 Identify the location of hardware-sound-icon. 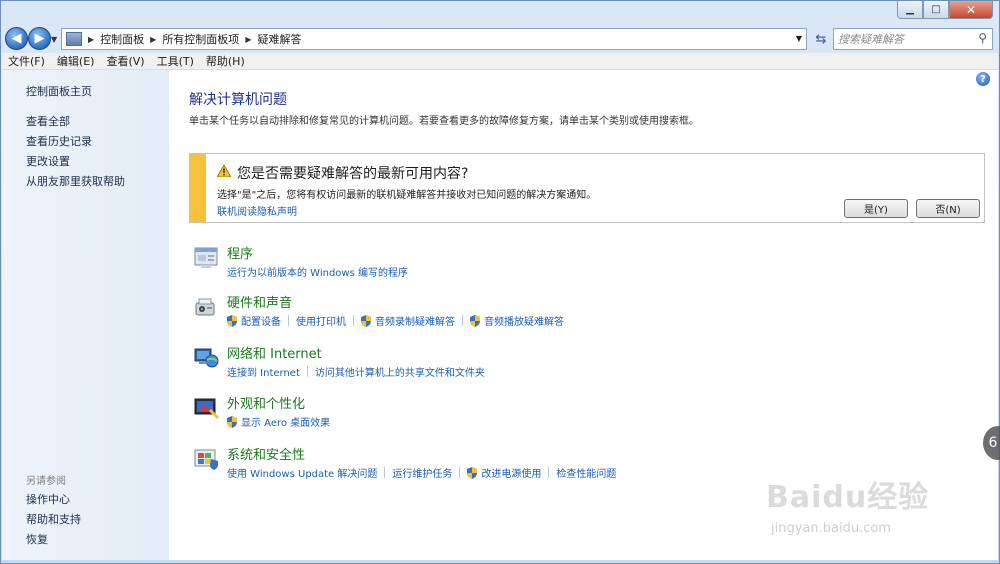
(205, 307).